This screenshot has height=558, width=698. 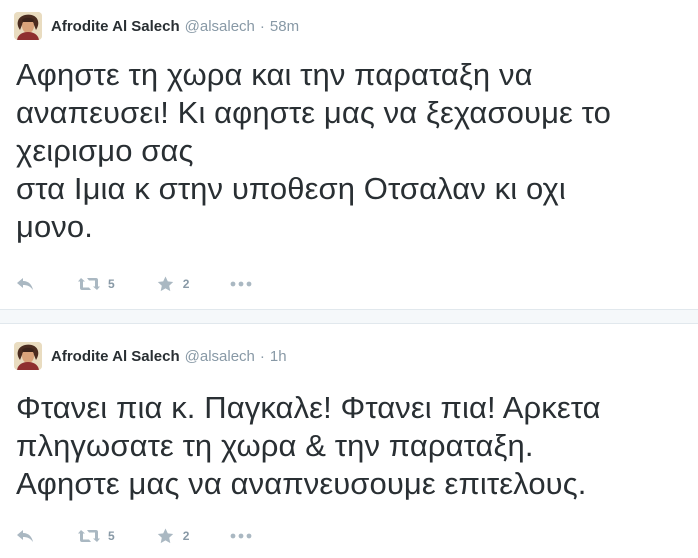 I want to click on tweet-separator, so click(x=349, y=317).